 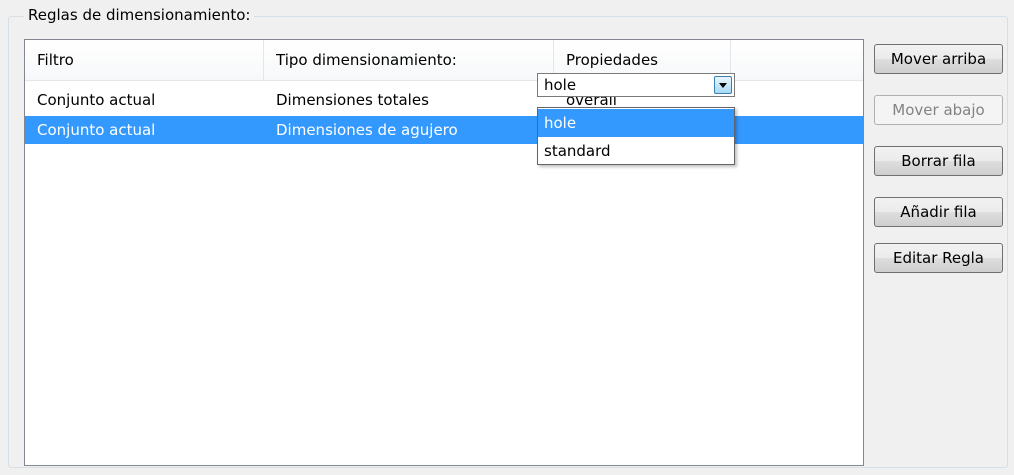 I want to click on column-header-type: Tipo dimensionamiento:, so click(x=409, y=60).